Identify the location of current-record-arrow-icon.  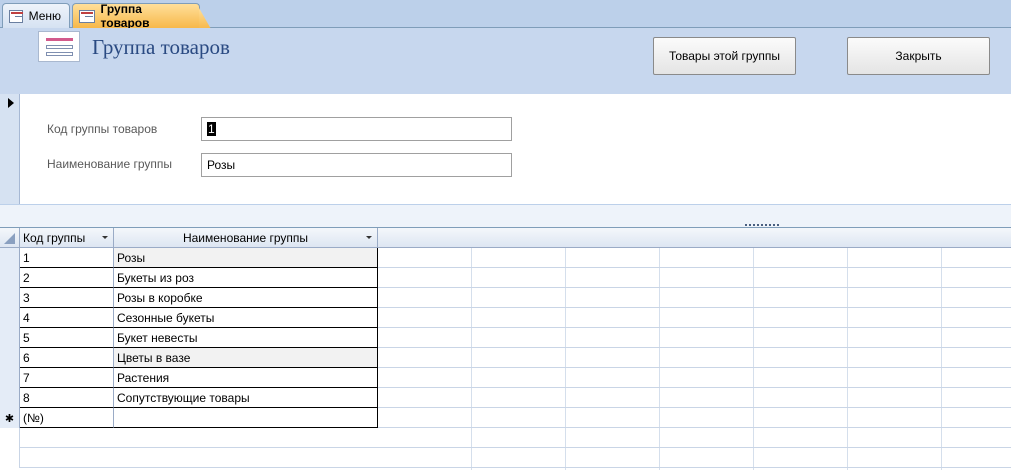
(11, 103).